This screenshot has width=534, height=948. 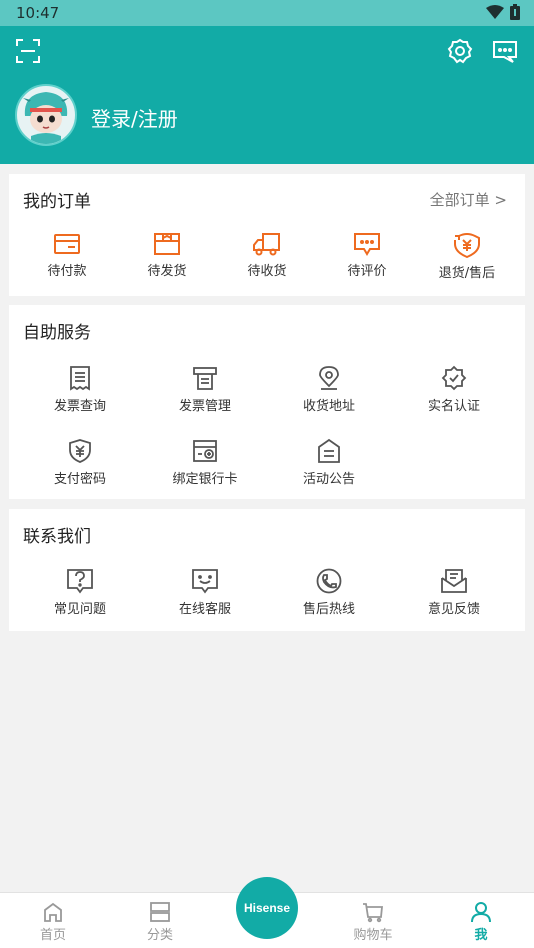 I want to click on invoice-management: 发票管理, so click(x=205, y=389).